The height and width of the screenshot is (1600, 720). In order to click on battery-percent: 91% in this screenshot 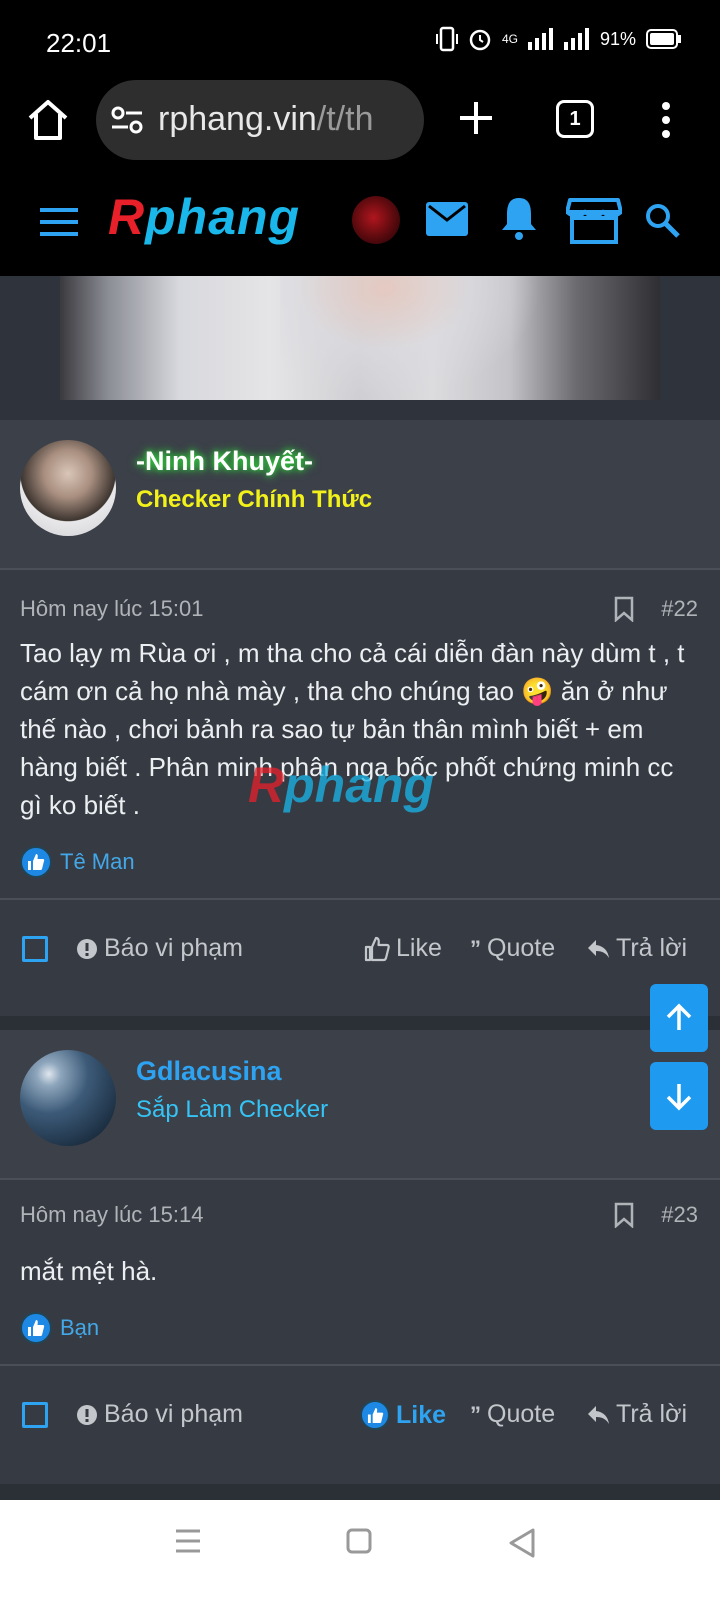, I will do `click(617, 38)`.